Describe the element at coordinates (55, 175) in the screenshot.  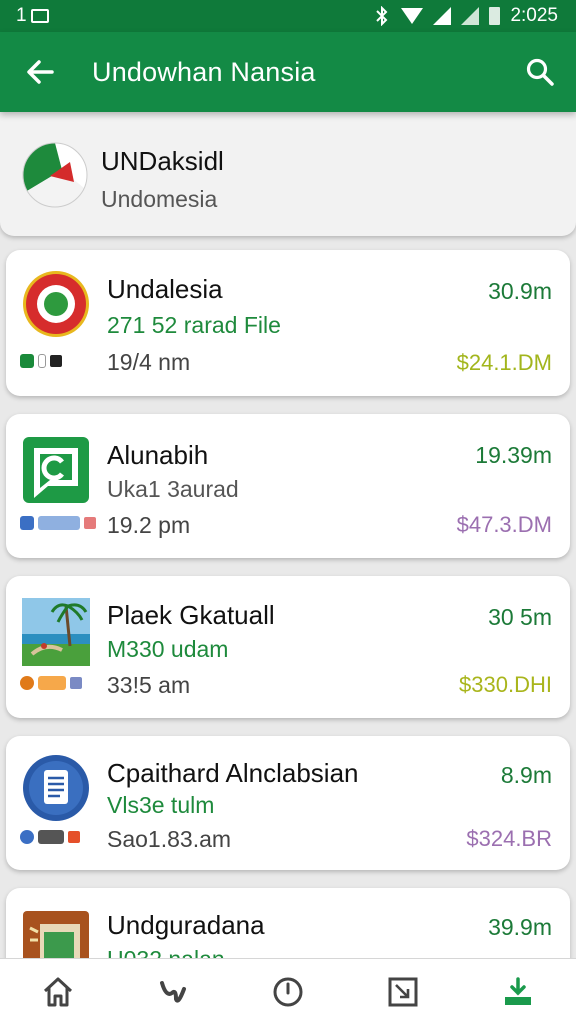
I see `flag-logo-icon` at that location.